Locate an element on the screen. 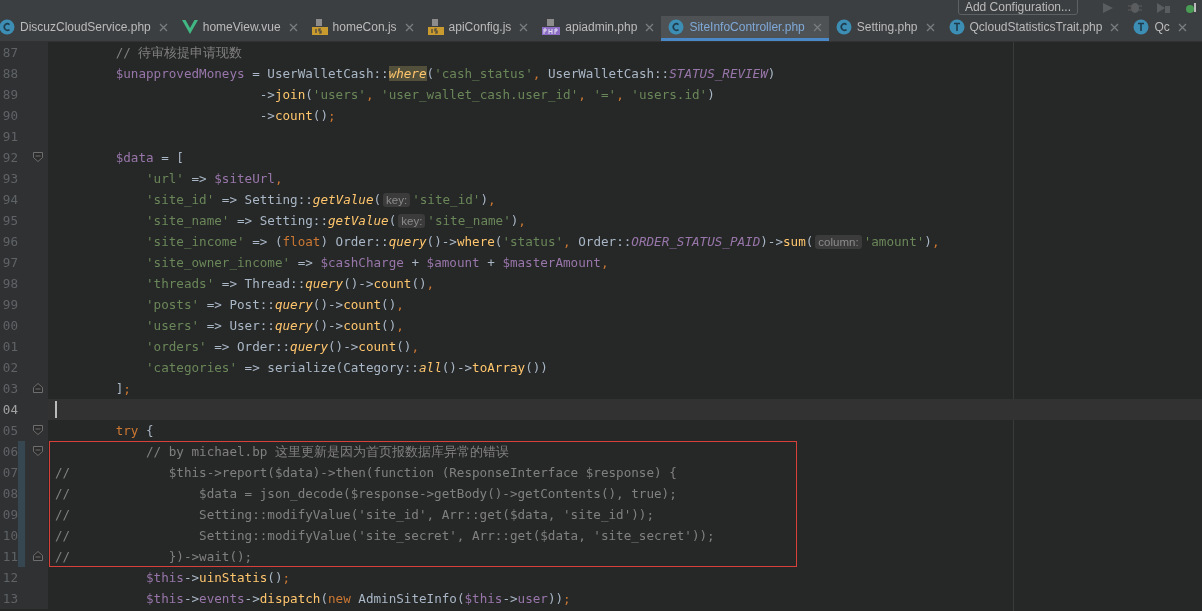 The width and height of the screenshot is (1202, 611). code-line: 'site_id' => Setting::getValue( key: 'site_id'), is located at coordinates (320, 200).